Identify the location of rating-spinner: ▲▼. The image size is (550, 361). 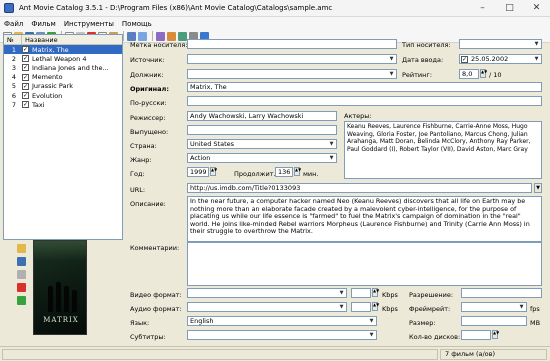
(483, 73).